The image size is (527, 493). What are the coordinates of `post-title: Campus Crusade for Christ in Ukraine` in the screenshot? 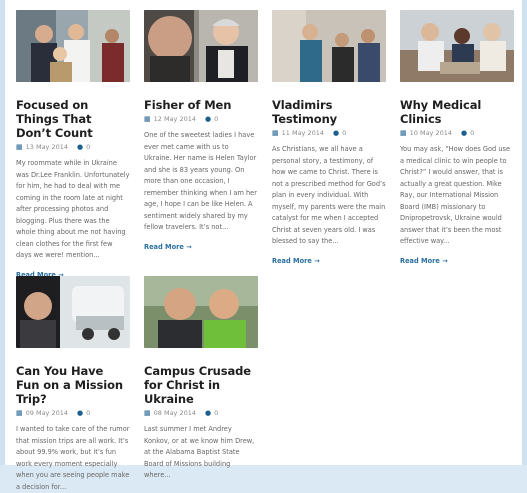 It's located at (201, 385).